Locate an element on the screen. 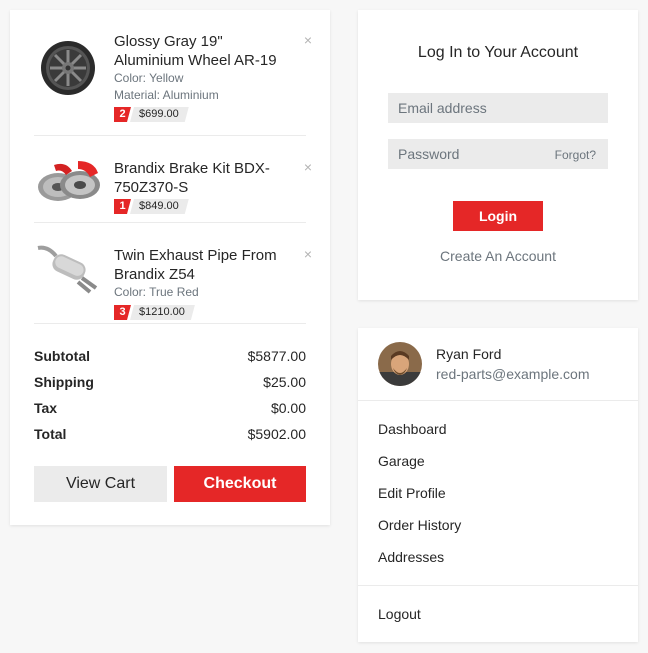  quantity-badge: 1 is located at coordinates (122, 206).